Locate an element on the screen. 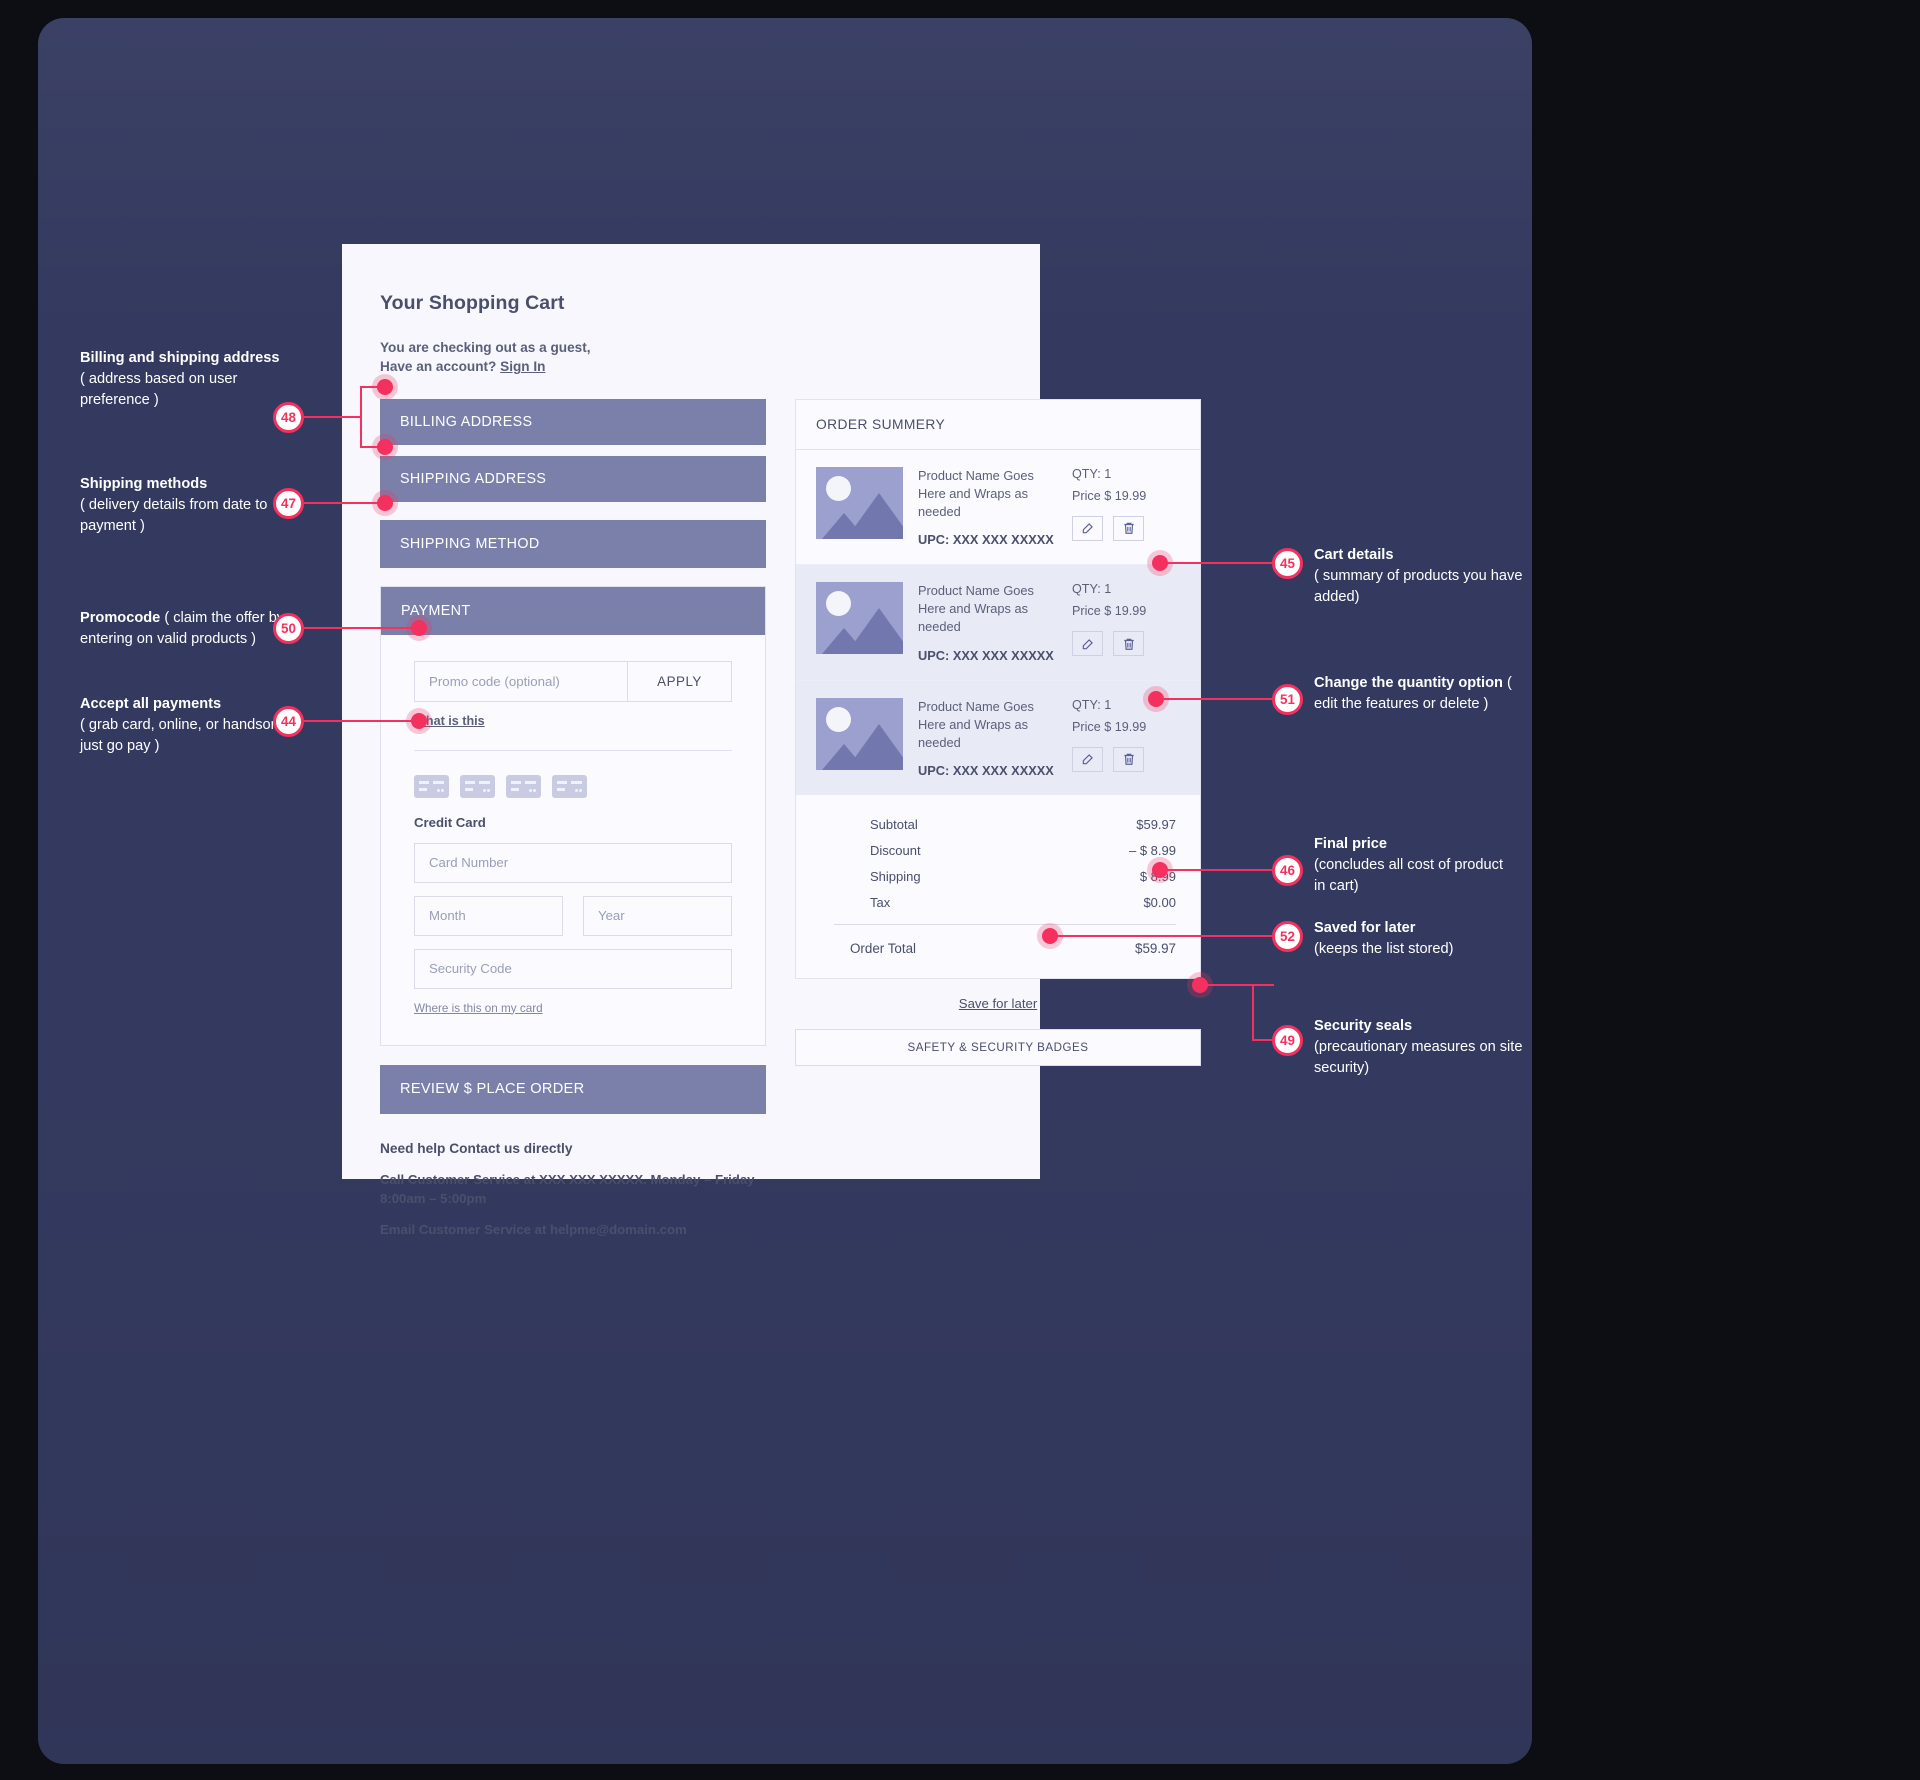  promo-code-input is located at coordinates (521, 681).